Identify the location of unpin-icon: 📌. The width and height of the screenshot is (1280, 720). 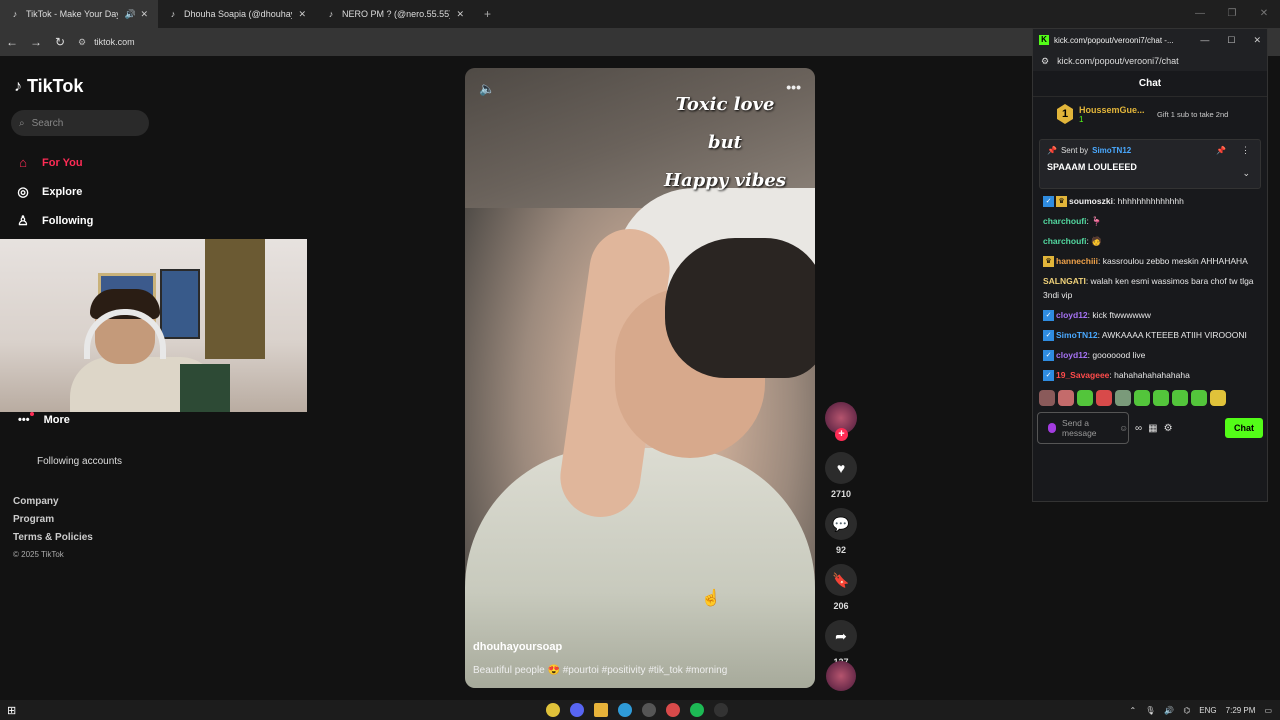
(1221, 150).